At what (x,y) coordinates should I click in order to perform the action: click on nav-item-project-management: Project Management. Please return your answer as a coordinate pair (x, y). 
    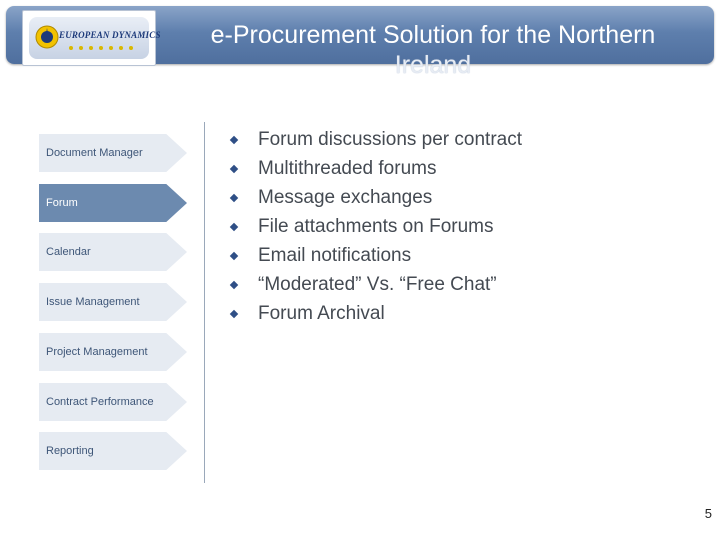
    Looking at the image, I should click on (113, 352).